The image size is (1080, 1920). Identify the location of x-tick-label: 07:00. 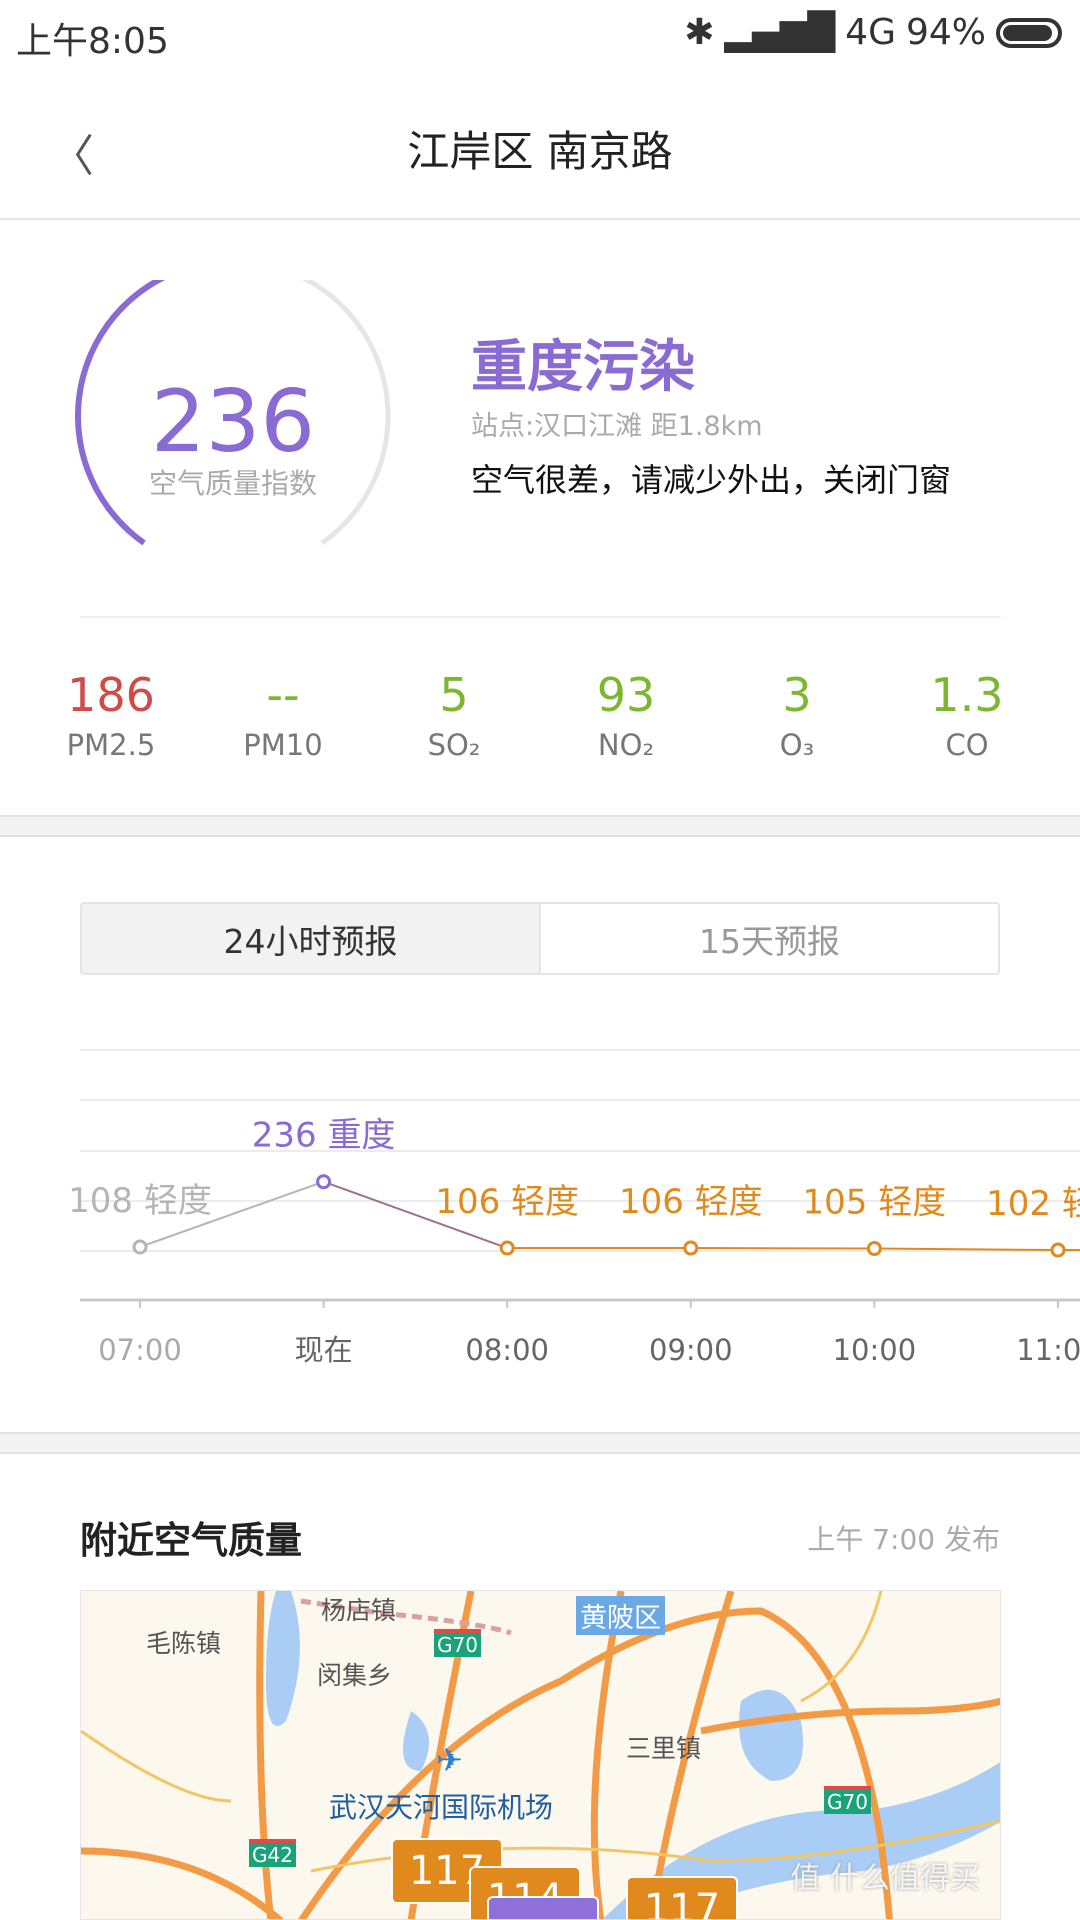
(140, 1350).